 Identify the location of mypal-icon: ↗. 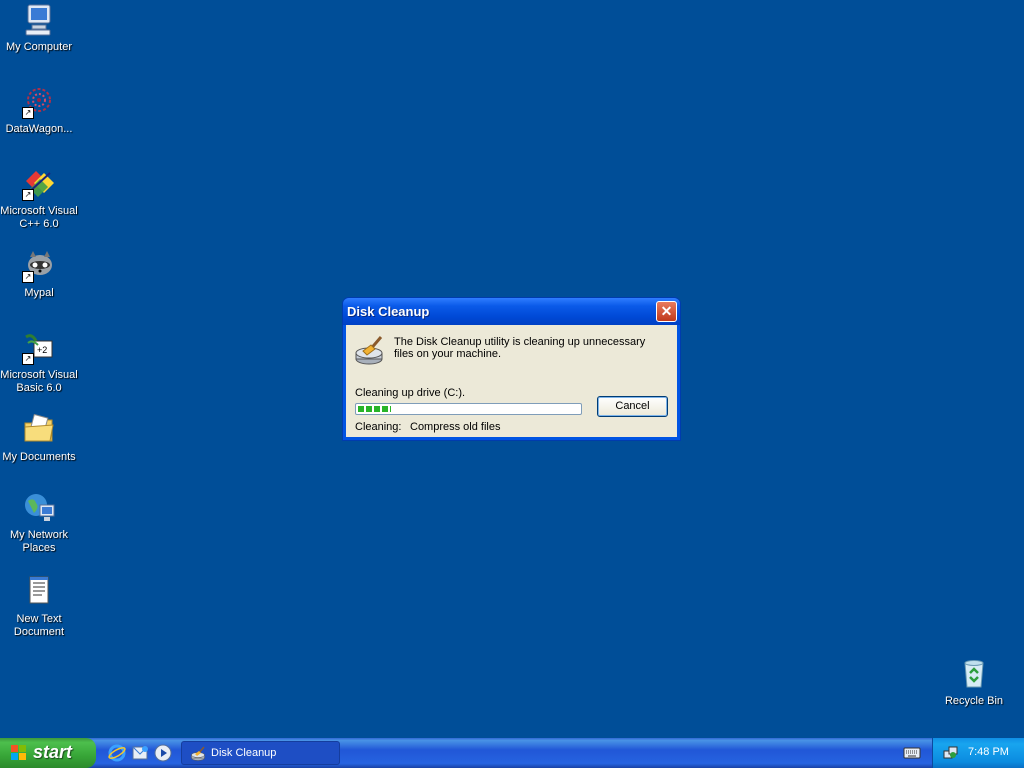
(39, 266).